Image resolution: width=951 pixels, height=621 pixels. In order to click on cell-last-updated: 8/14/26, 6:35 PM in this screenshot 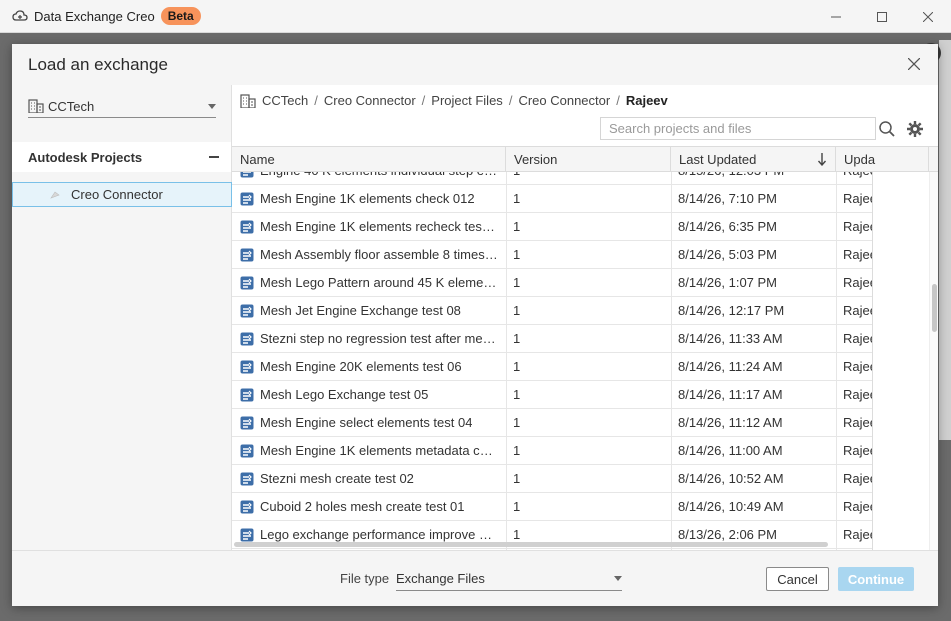, I will do `click(728, 226)`.